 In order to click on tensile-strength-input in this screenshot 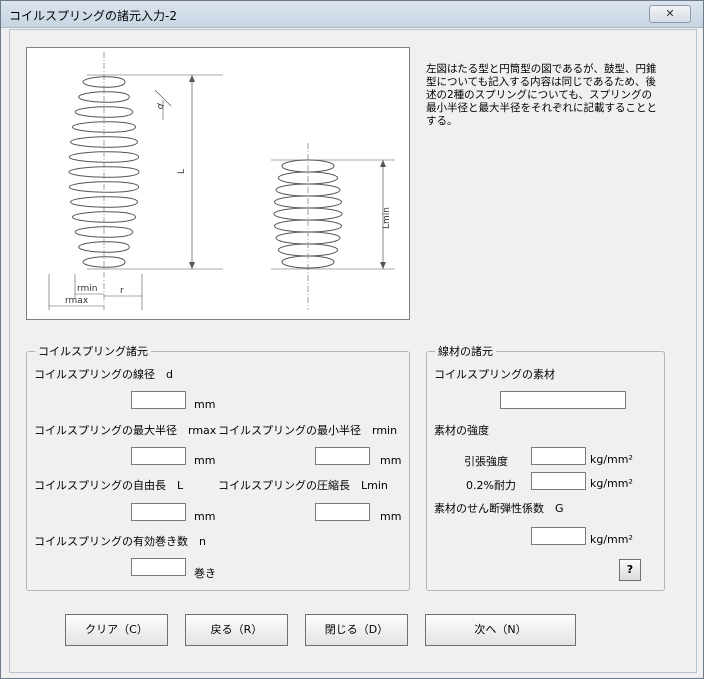, I will do `click(558, 456)`.